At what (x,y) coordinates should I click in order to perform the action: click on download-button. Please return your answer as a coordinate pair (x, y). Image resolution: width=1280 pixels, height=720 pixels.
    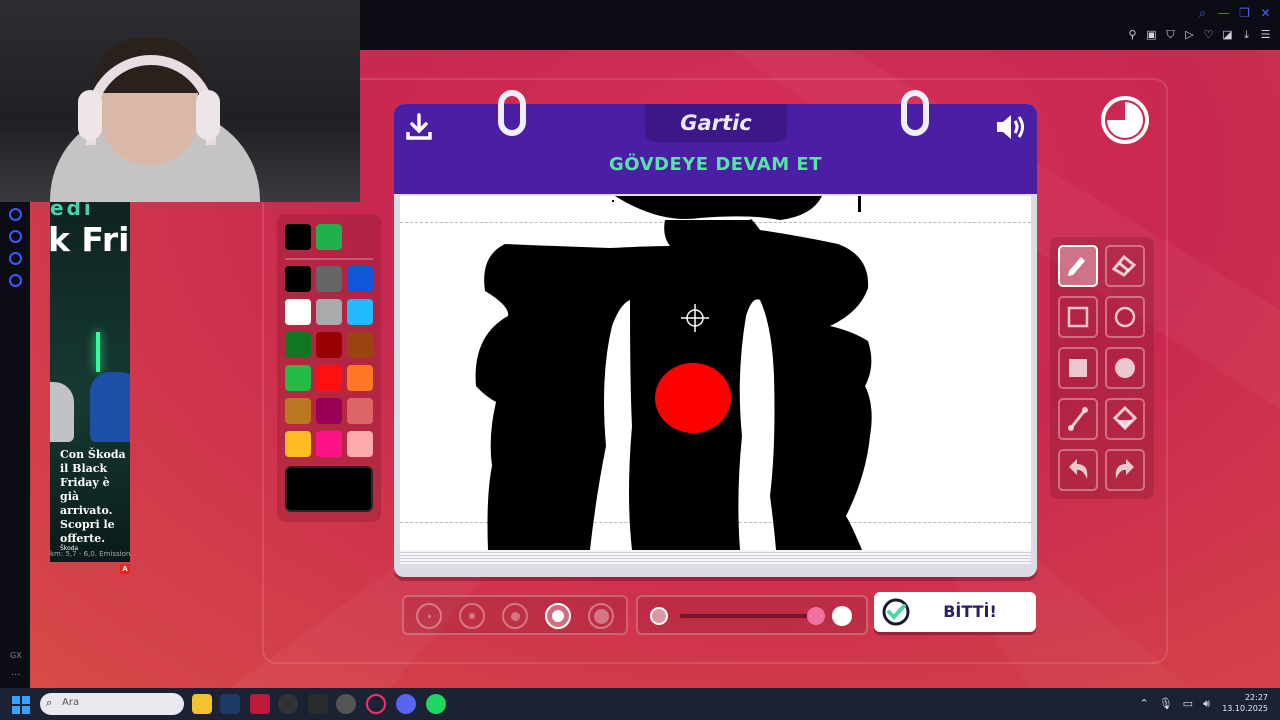
    Looking at the image, I should click on (419, 127).